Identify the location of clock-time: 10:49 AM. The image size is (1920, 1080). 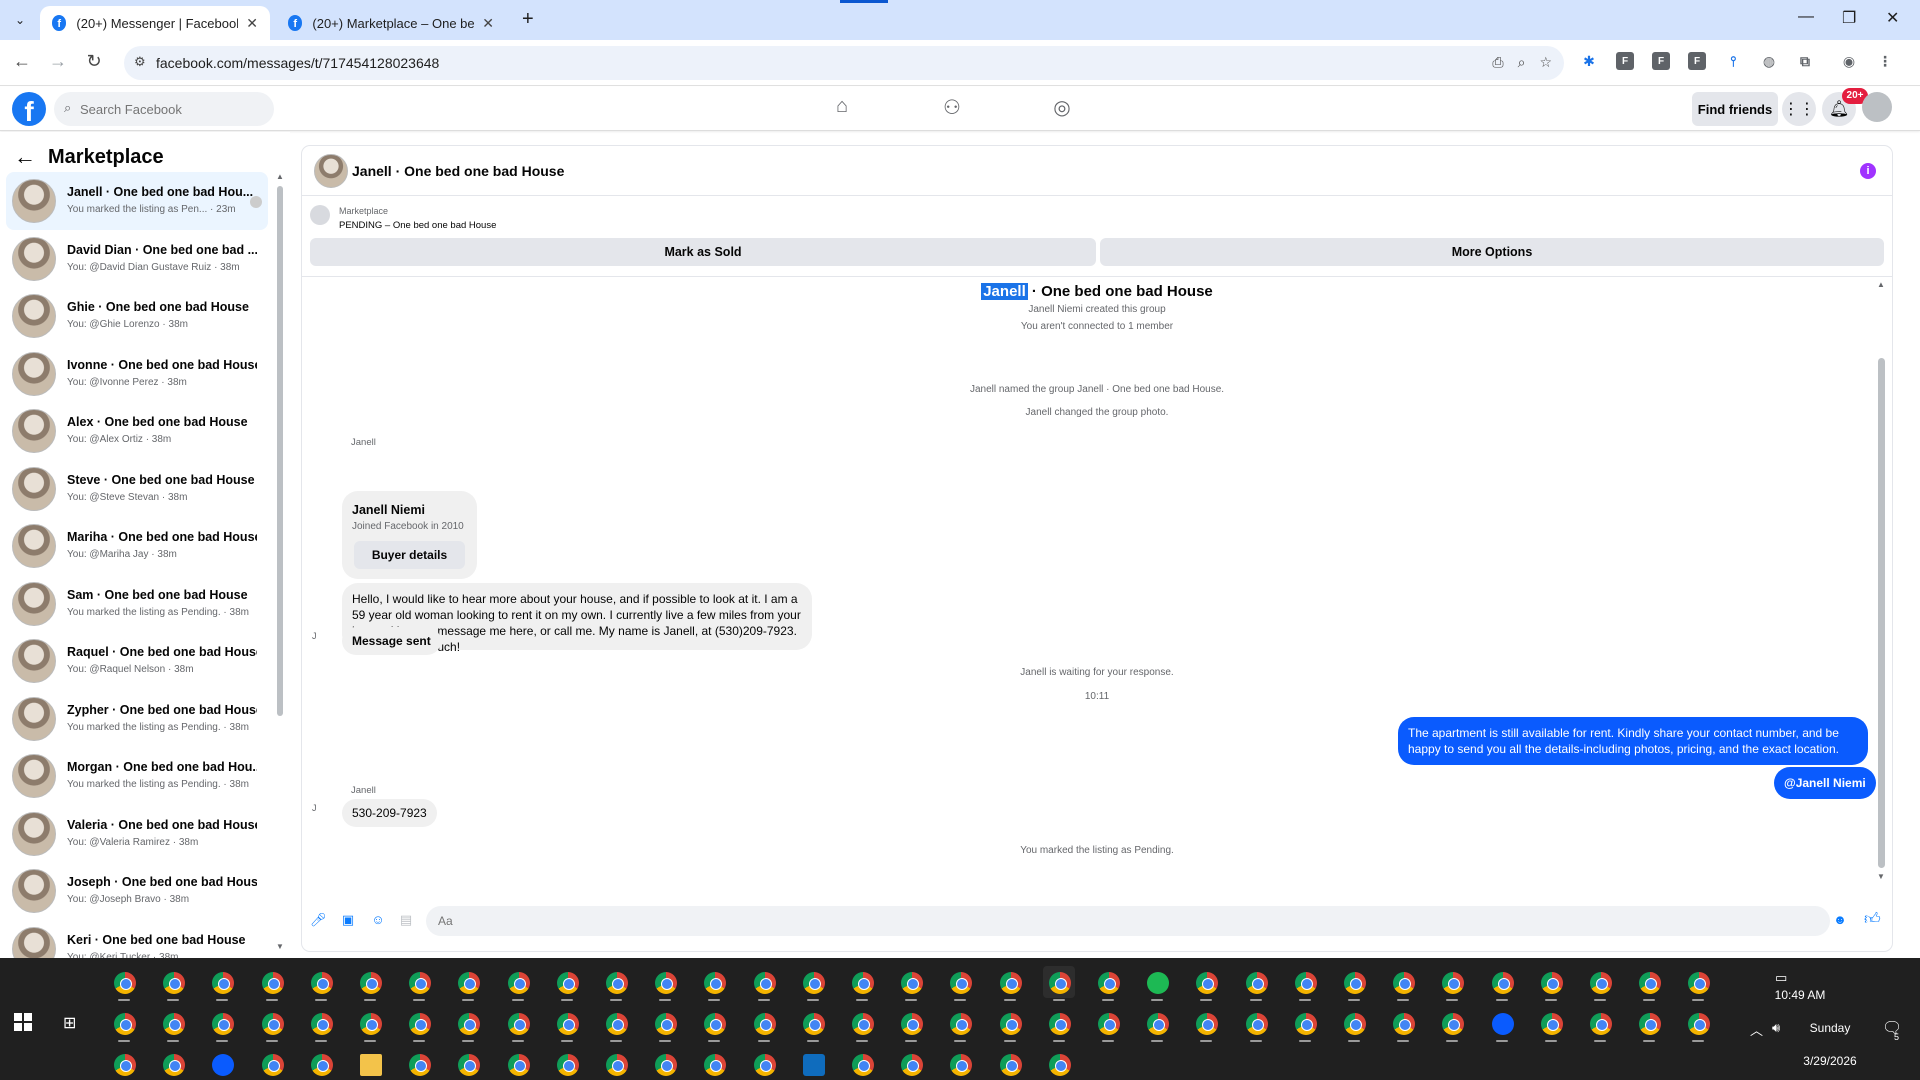
(1800, 995).